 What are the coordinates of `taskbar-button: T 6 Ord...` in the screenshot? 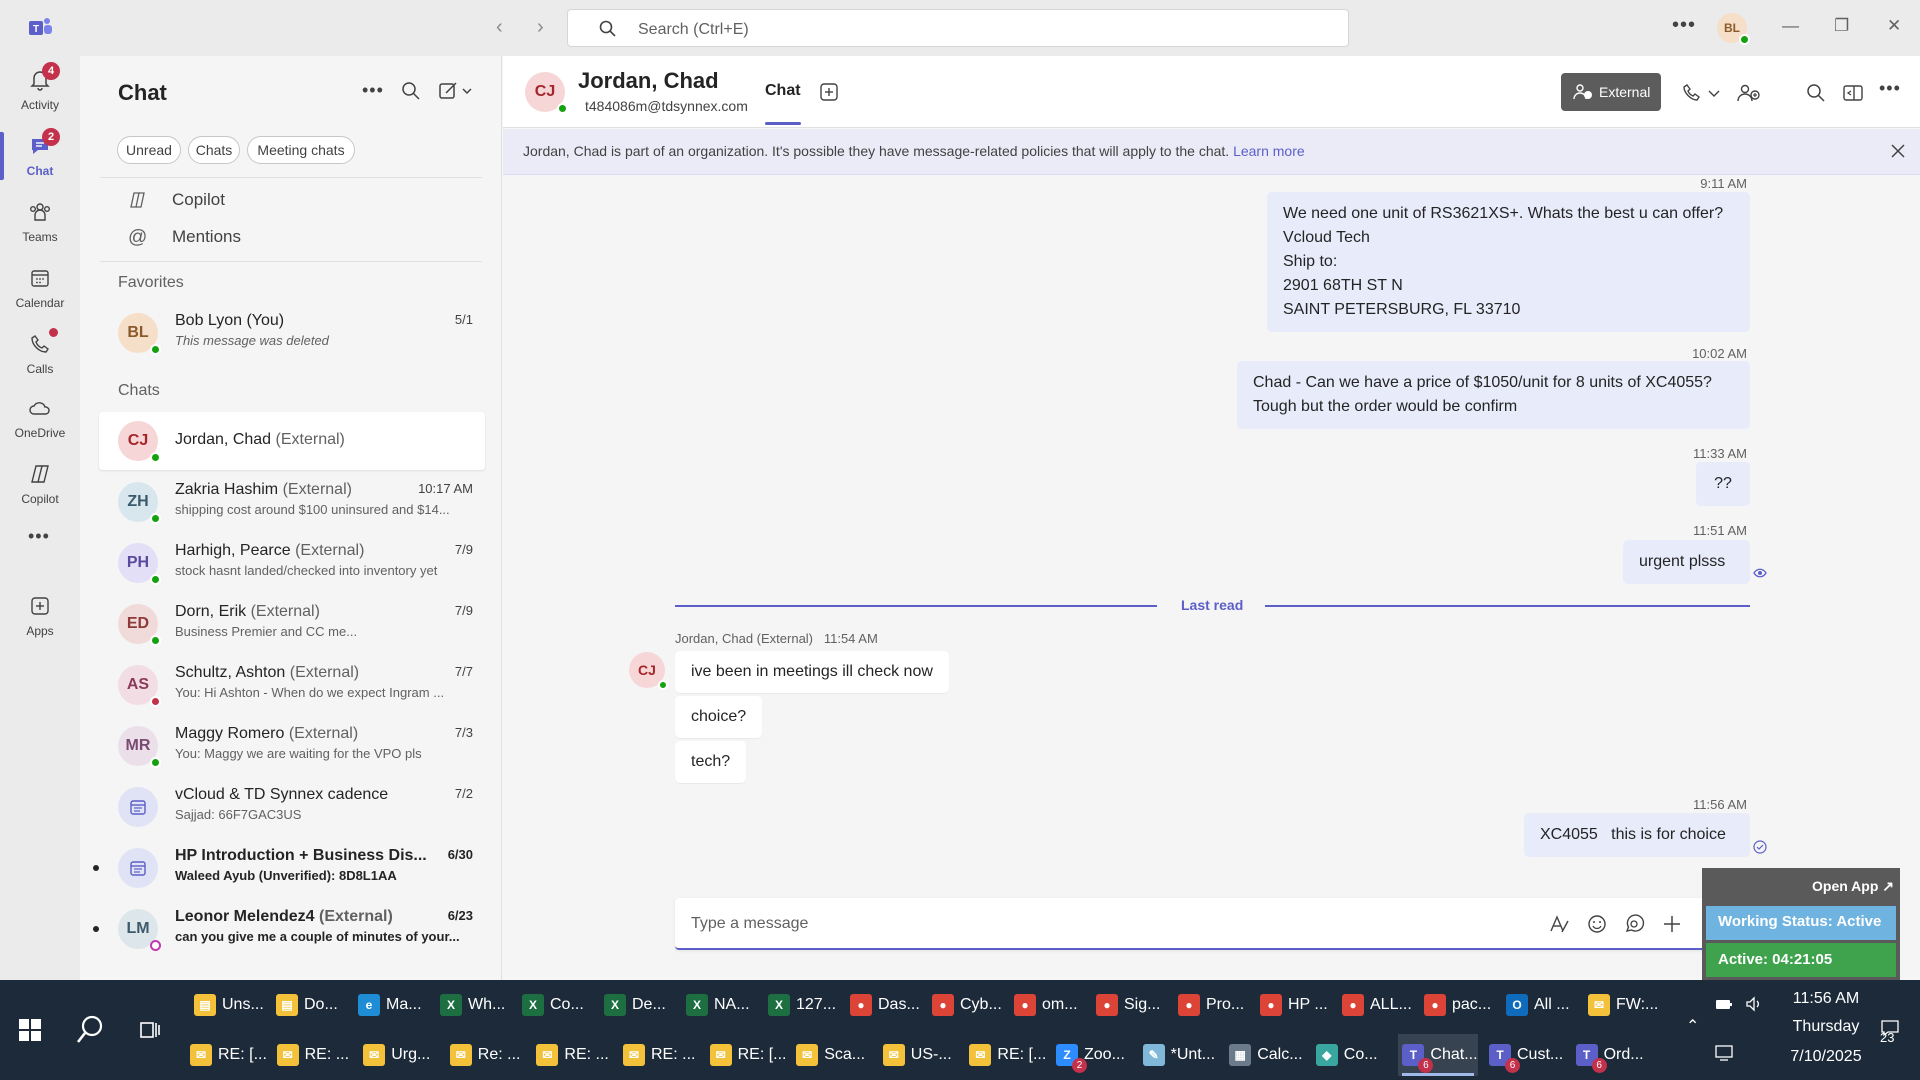 It's located at (1612, 1055).